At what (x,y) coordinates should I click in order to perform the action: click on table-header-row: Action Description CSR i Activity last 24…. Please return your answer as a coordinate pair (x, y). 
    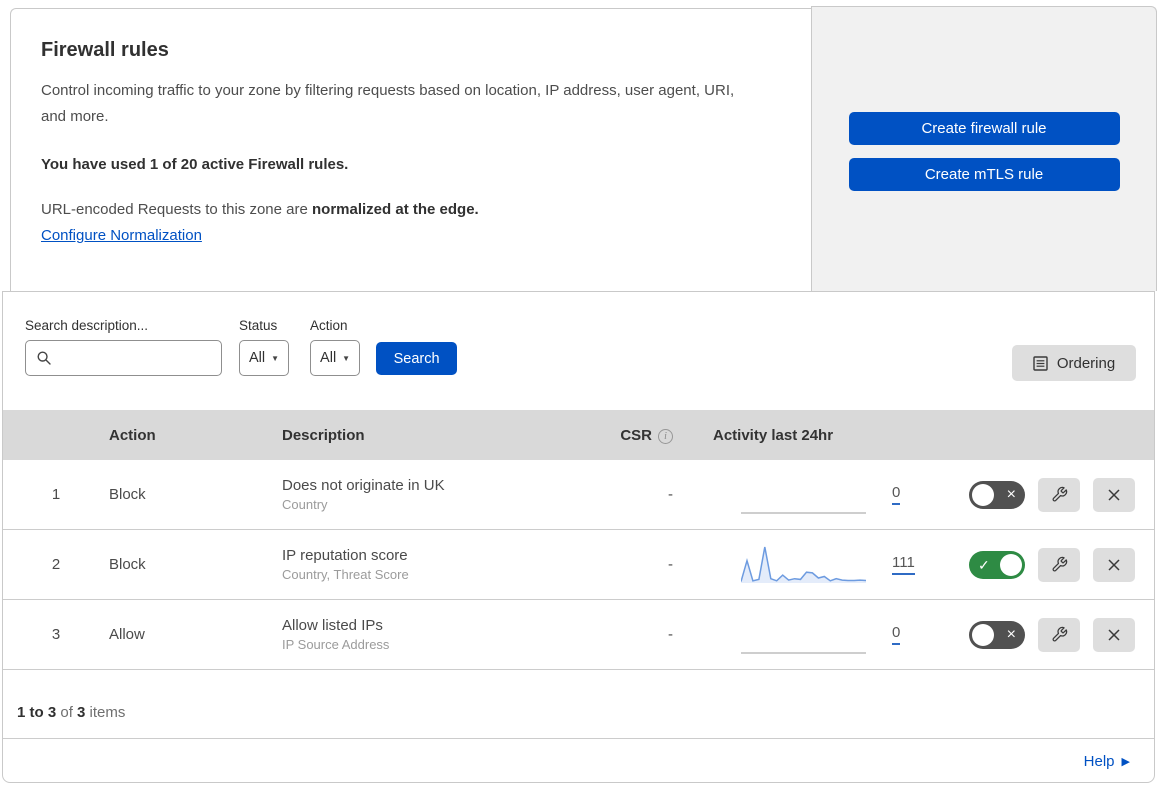
    Looking at the image, I should click on (578, 435).